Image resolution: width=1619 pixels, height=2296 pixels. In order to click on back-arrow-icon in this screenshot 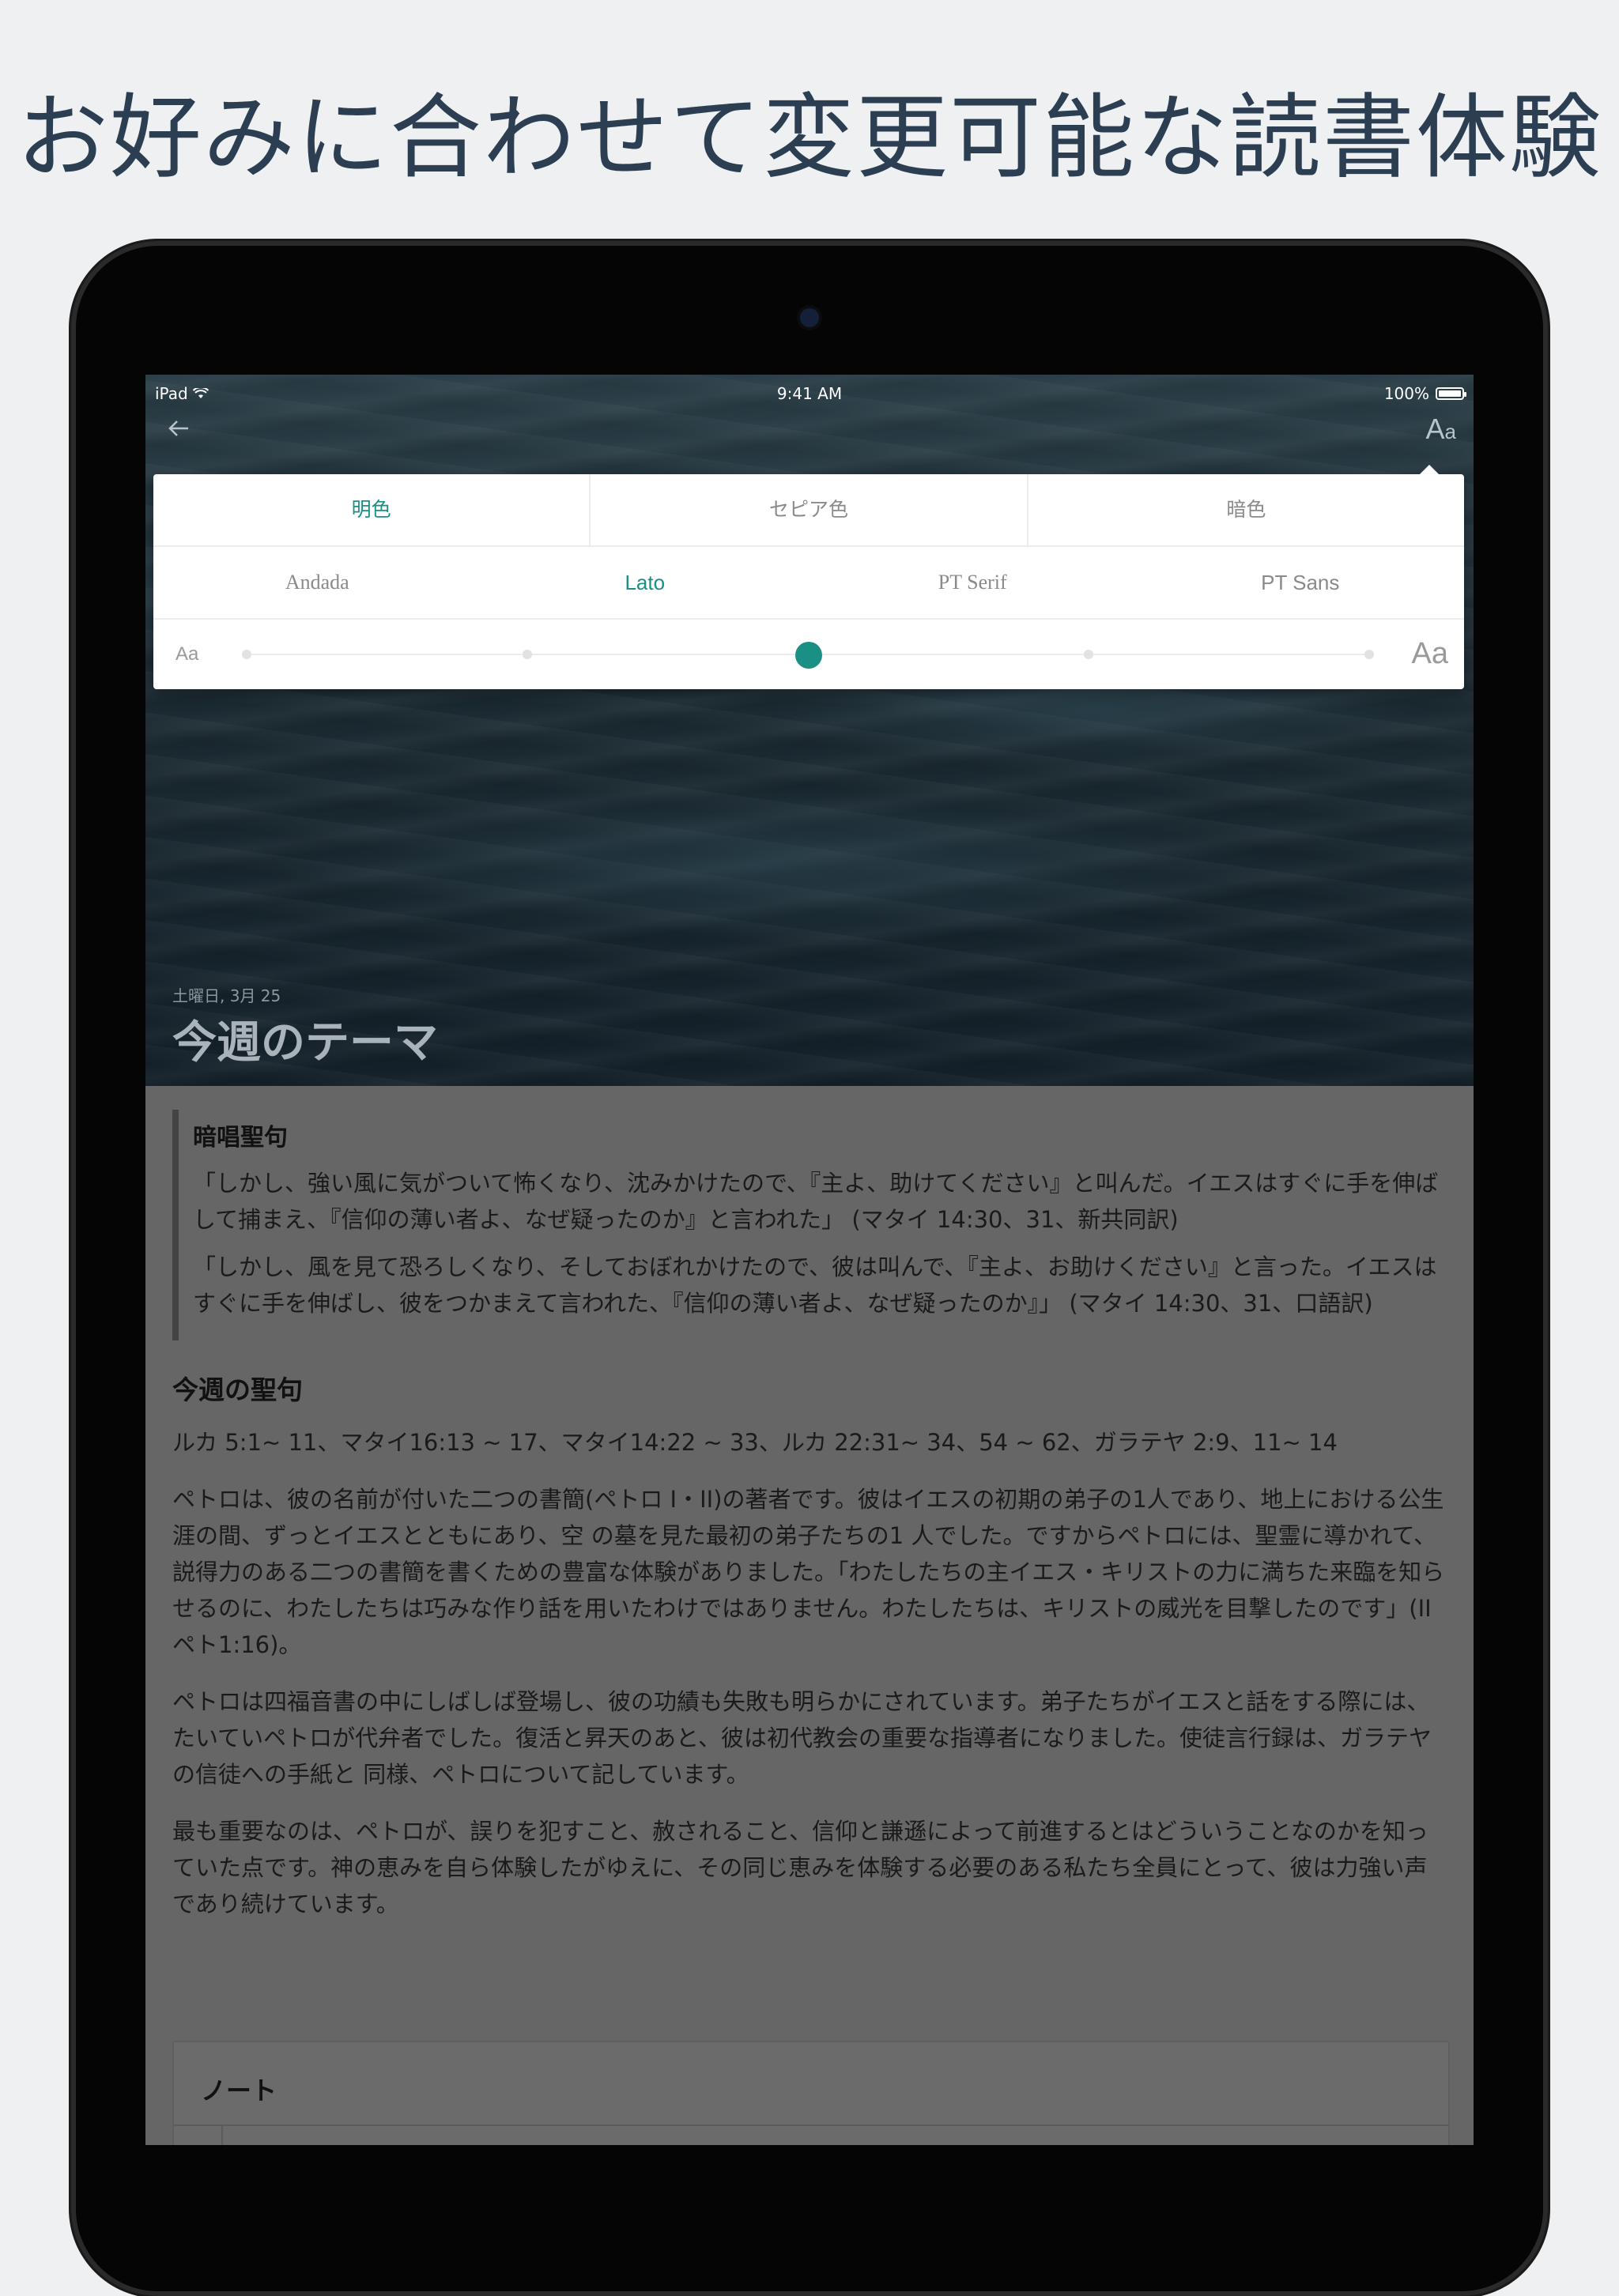, I will do `click(182, 431)`.